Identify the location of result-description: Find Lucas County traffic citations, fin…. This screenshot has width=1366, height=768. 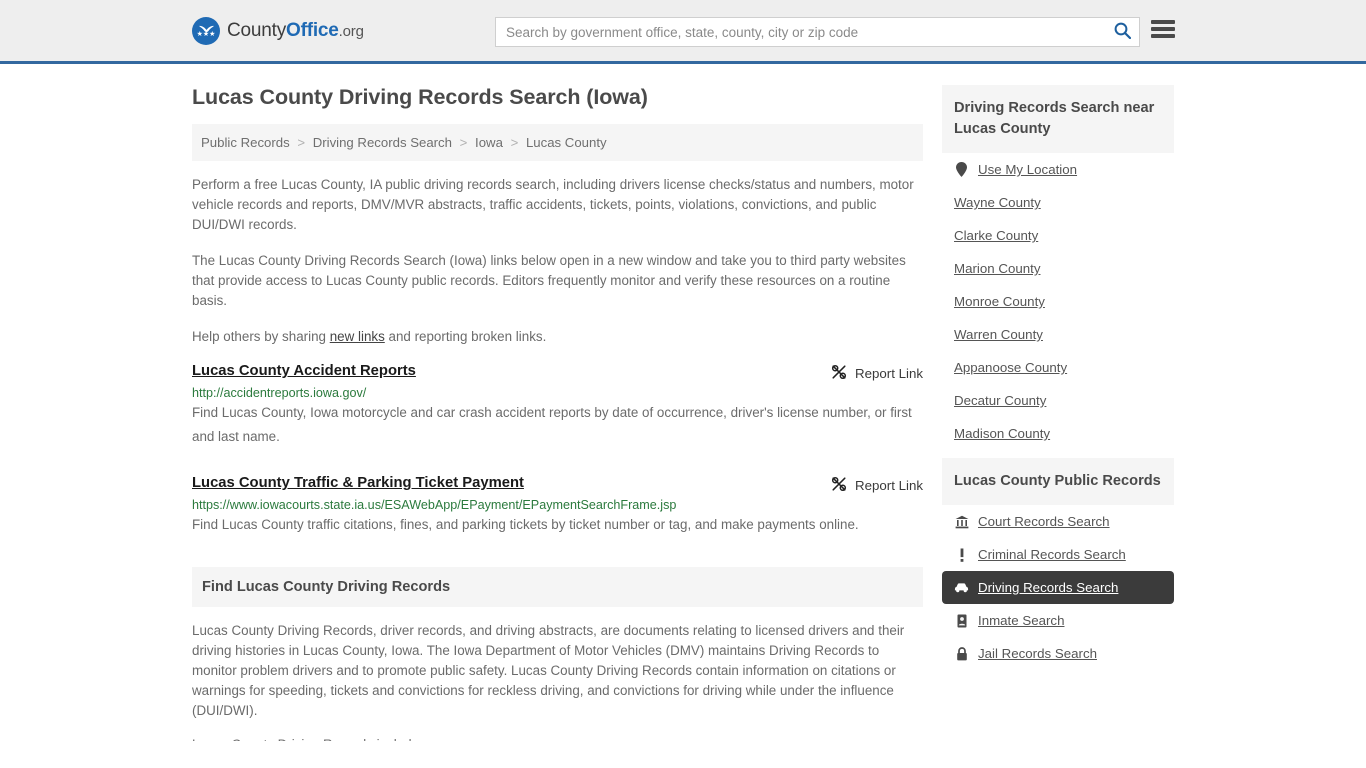
(525, 524).